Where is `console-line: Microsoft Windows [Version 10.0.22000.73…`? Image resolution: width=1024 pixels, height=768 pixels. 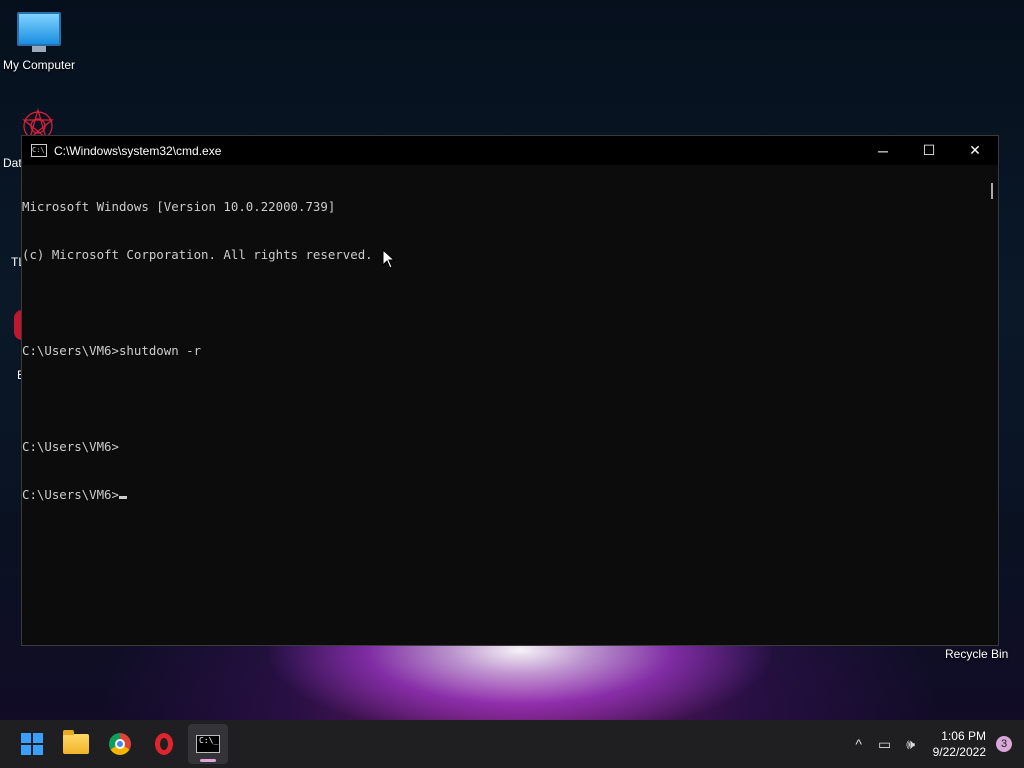 console-line: Microsoft Windows [Version 10.0.22000.73… is located at coordinates (179, 206).